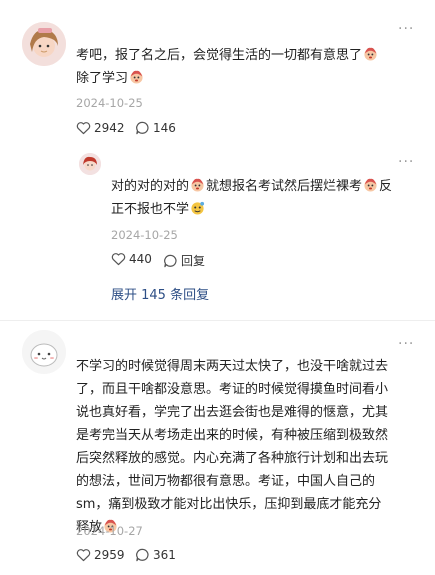  Describe the element at coordinates (109, 128) in the screenshot. I see `like-count: 2942` at that location.